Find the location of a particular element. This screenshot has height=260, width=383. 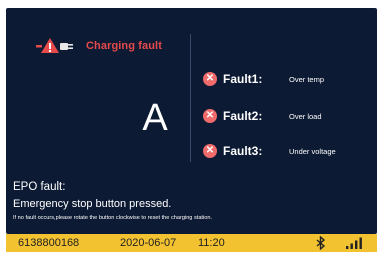

vertical-divider is located at coordinates (190, 98).